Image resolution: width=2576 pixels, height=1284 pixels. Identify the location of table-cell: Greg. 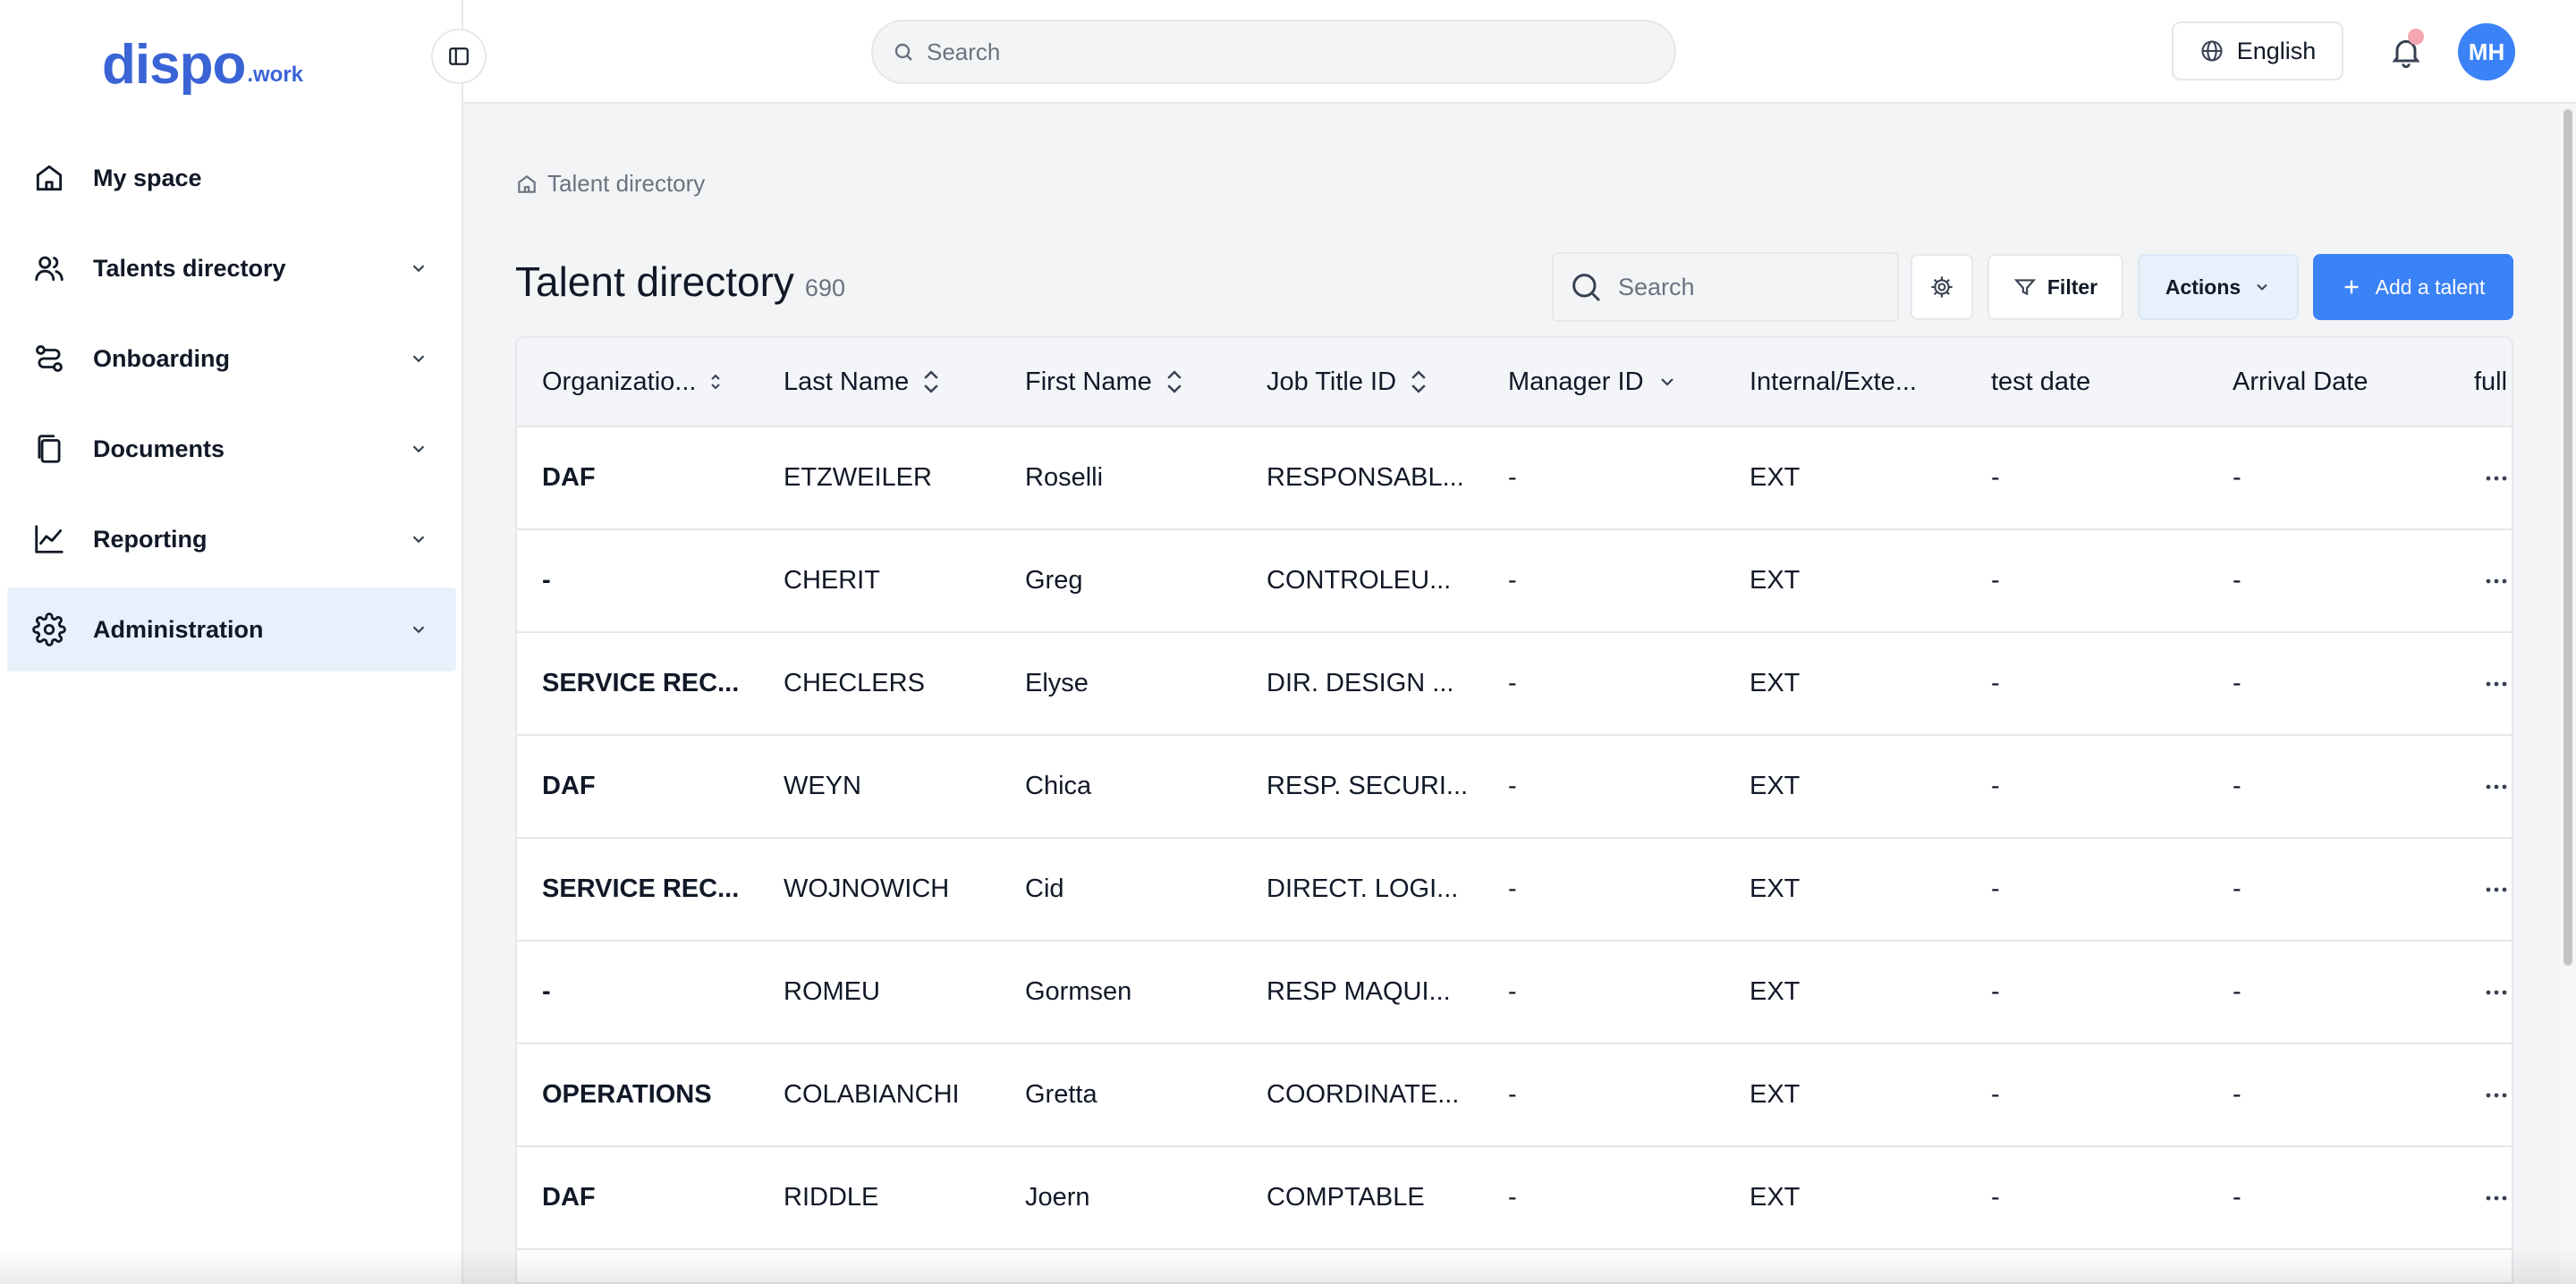
(1054, 580).